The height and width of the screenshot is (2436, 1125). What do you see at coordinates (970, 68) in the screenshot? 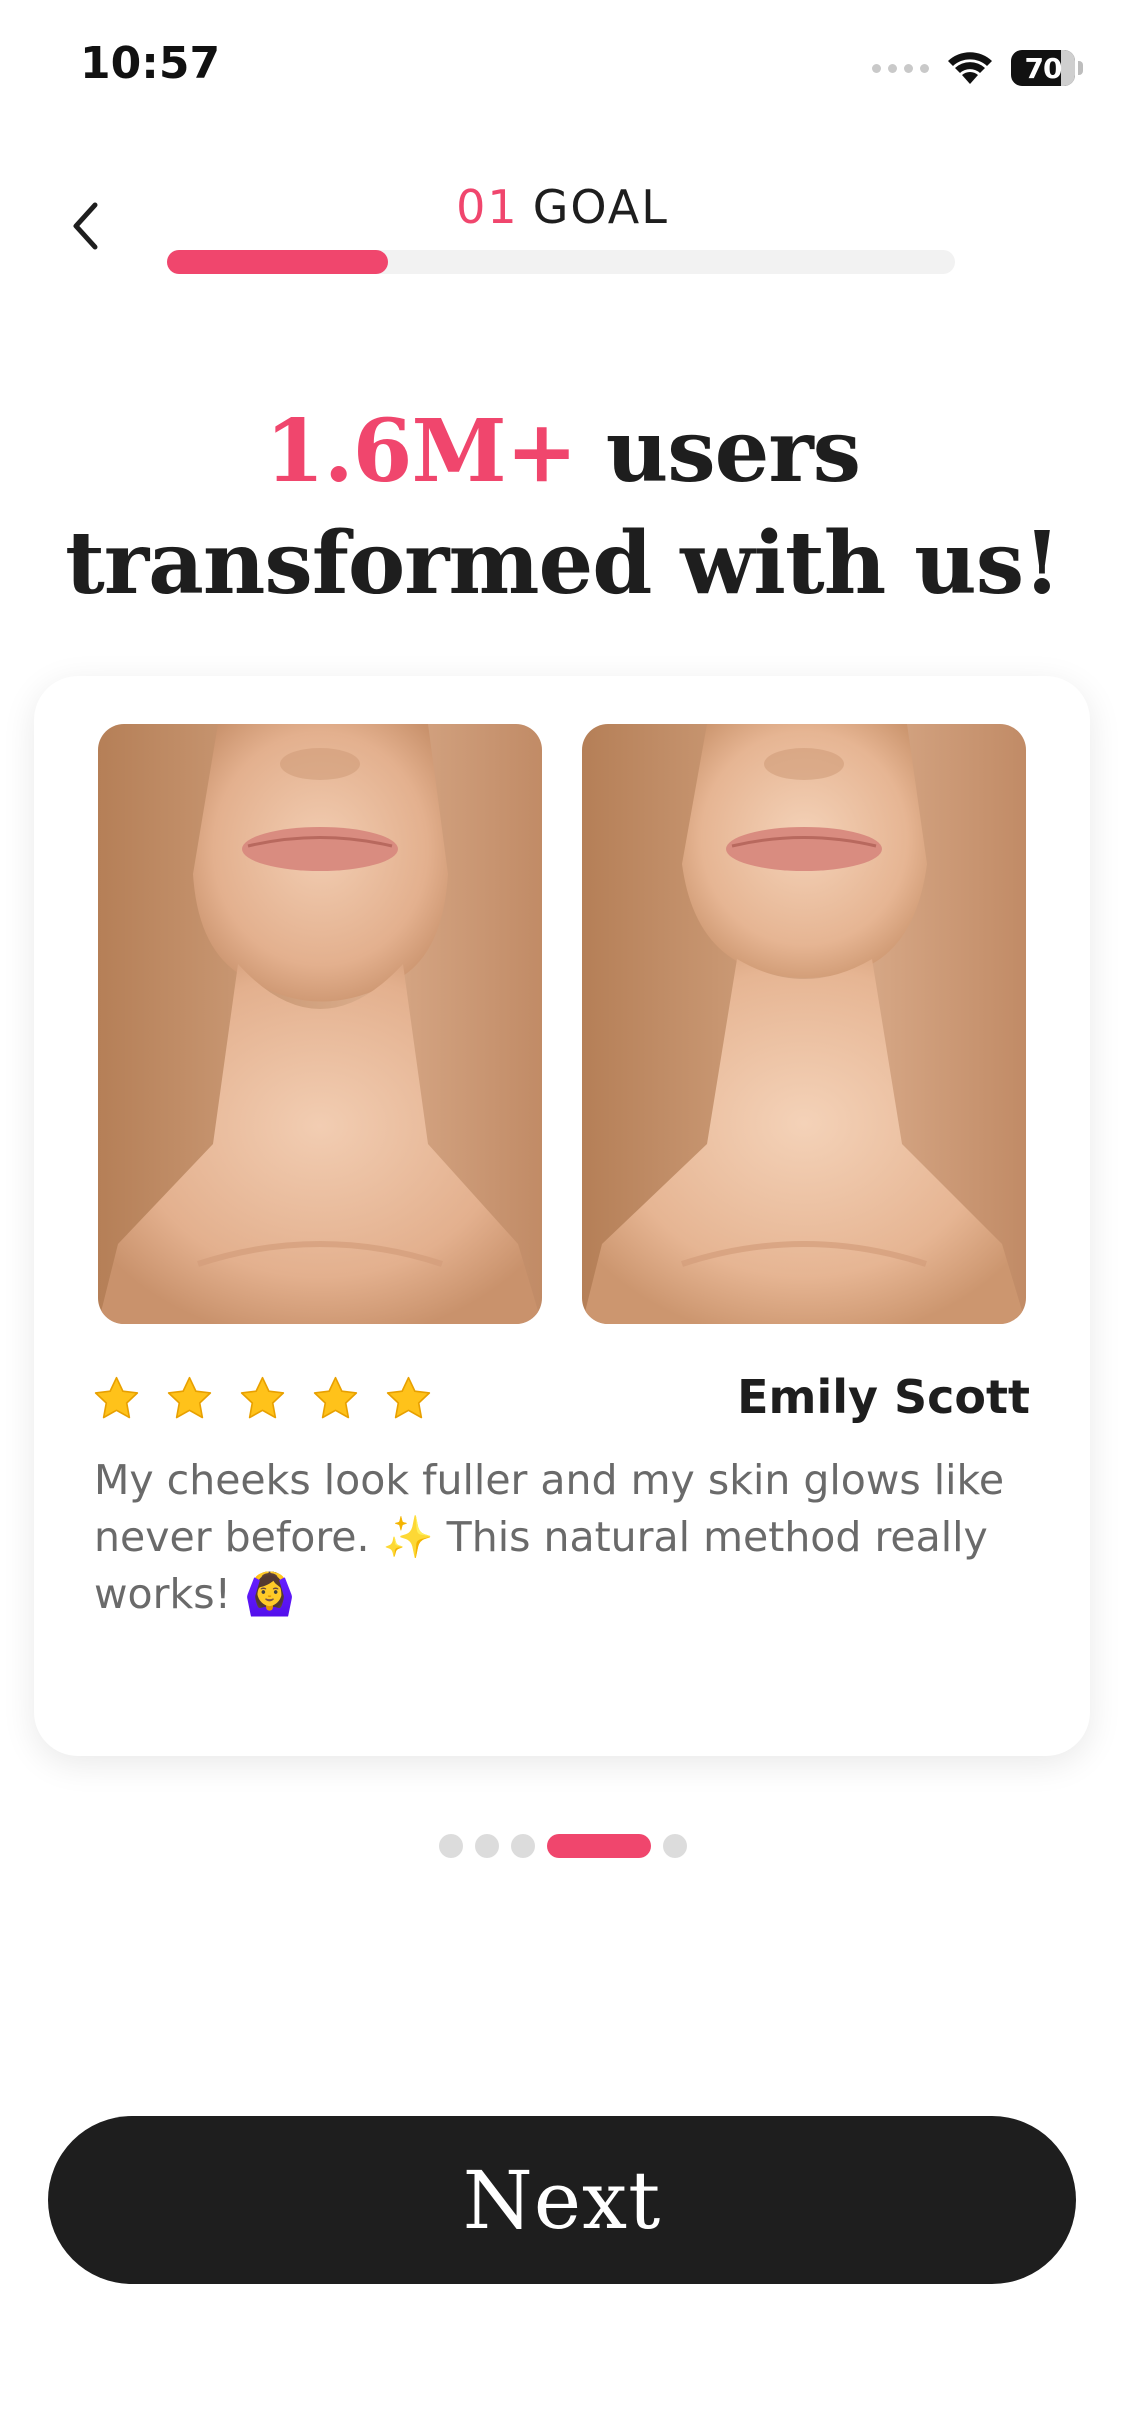
I see `wifi-icon` at bounding box center [970, 68].